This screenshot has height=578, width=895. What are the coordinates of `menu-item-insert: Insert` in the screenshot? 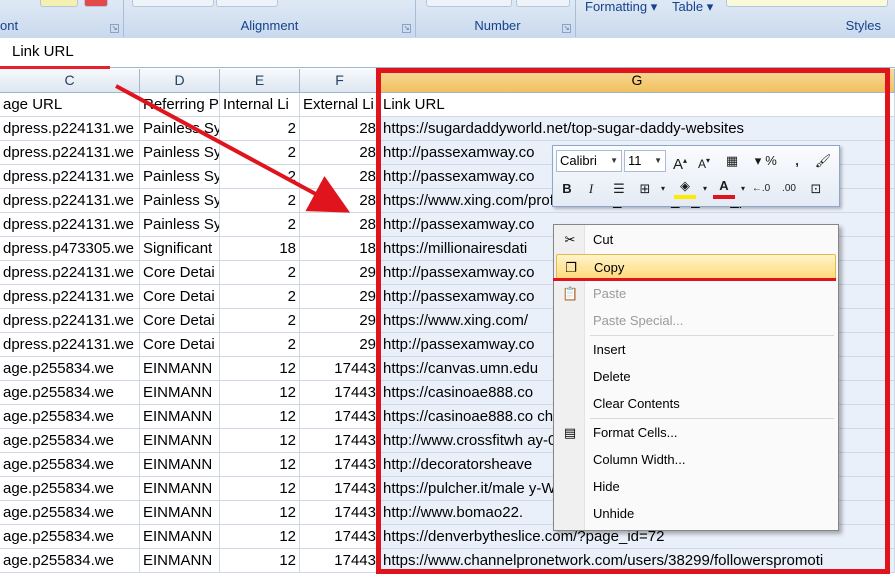 It's located at (696, 350).